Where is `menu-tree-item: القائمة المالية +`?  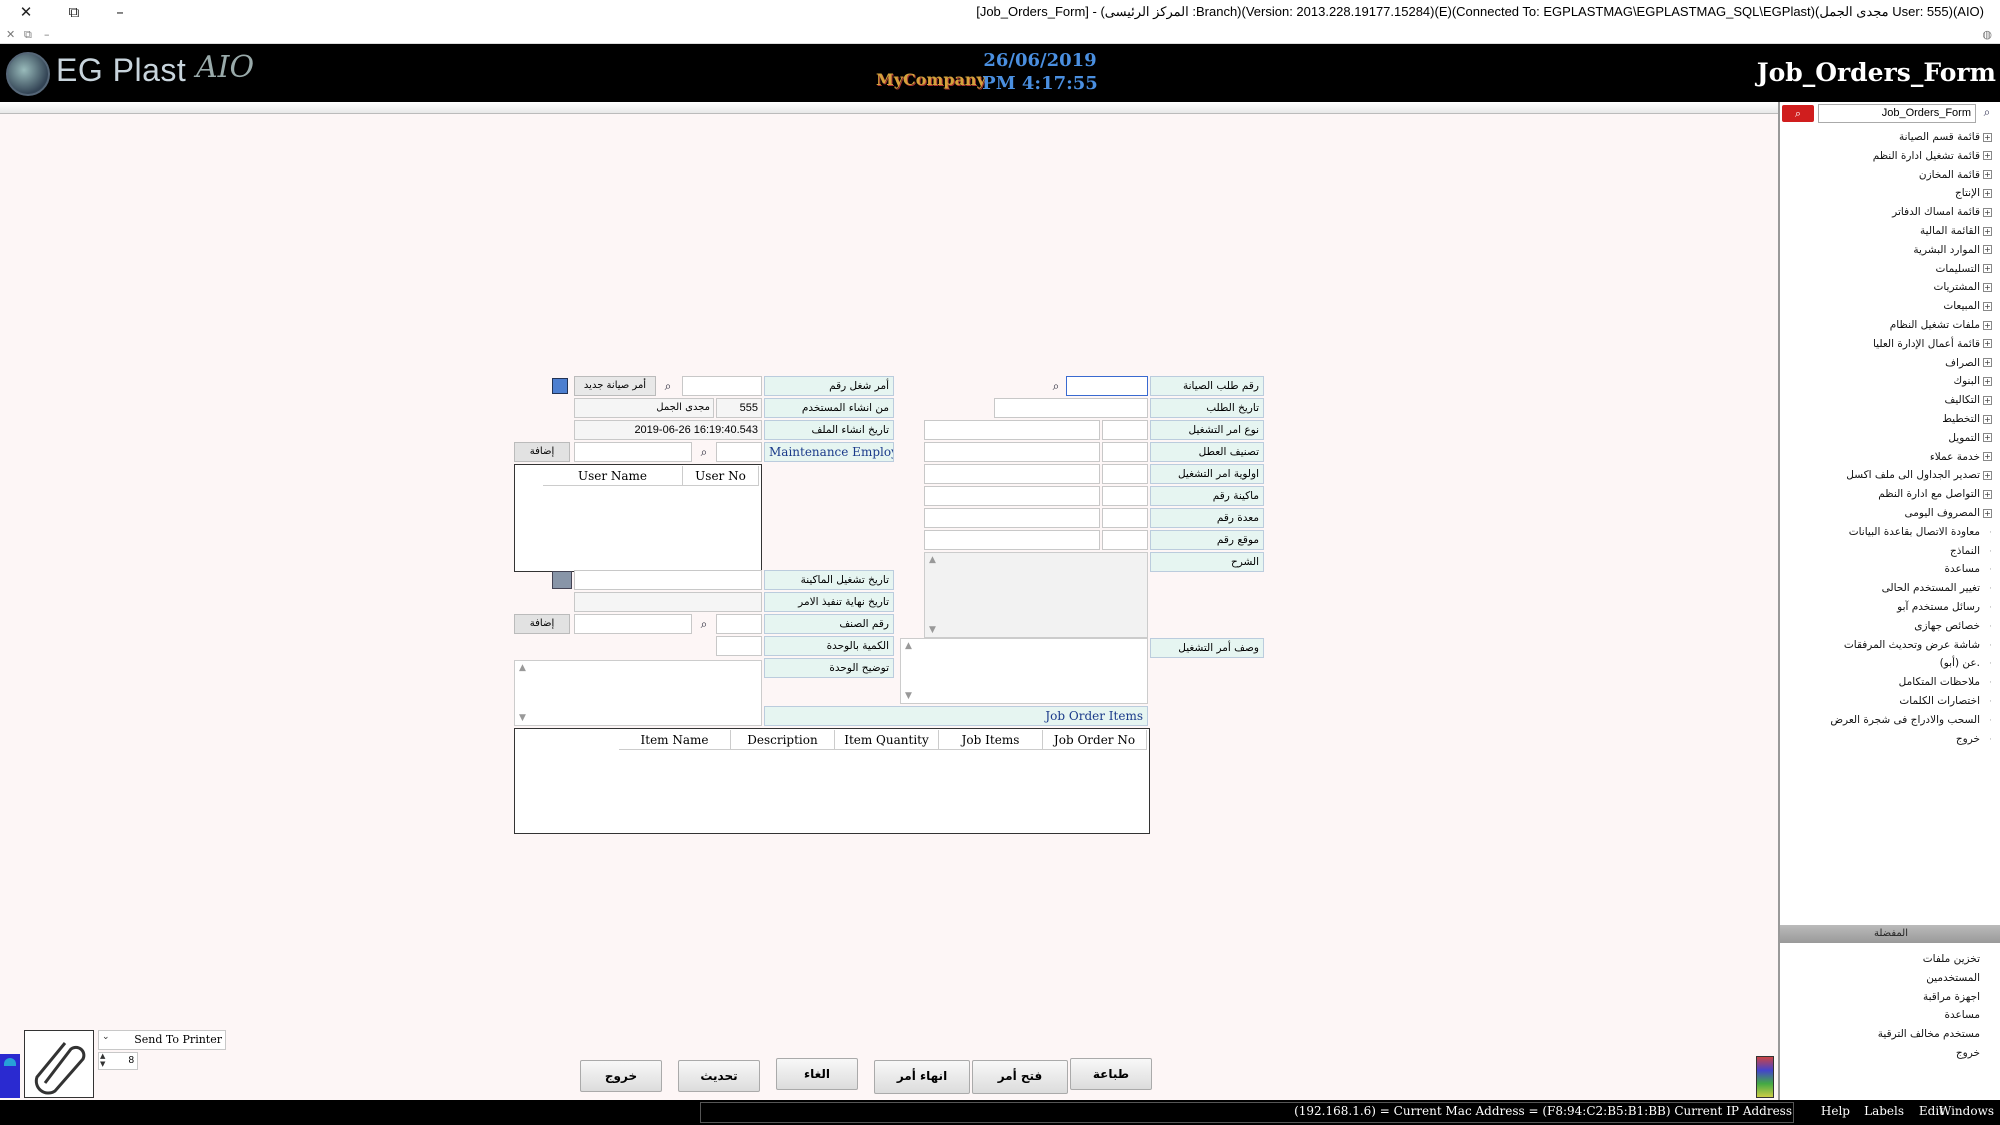 menu-tree-item: القائمة المالية + is located at coordinates (1956, 231).